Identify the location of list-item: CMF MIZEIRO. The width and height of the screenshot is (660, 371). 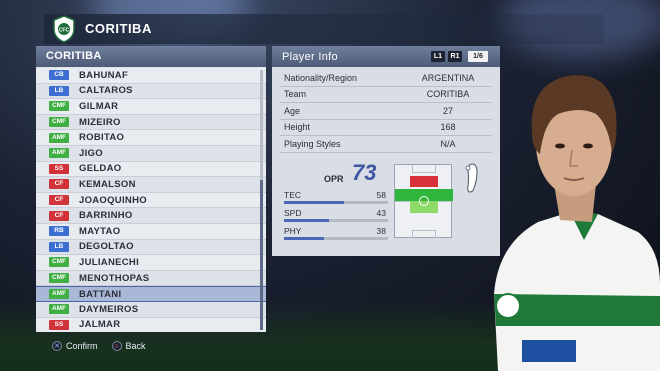
(151, 122).